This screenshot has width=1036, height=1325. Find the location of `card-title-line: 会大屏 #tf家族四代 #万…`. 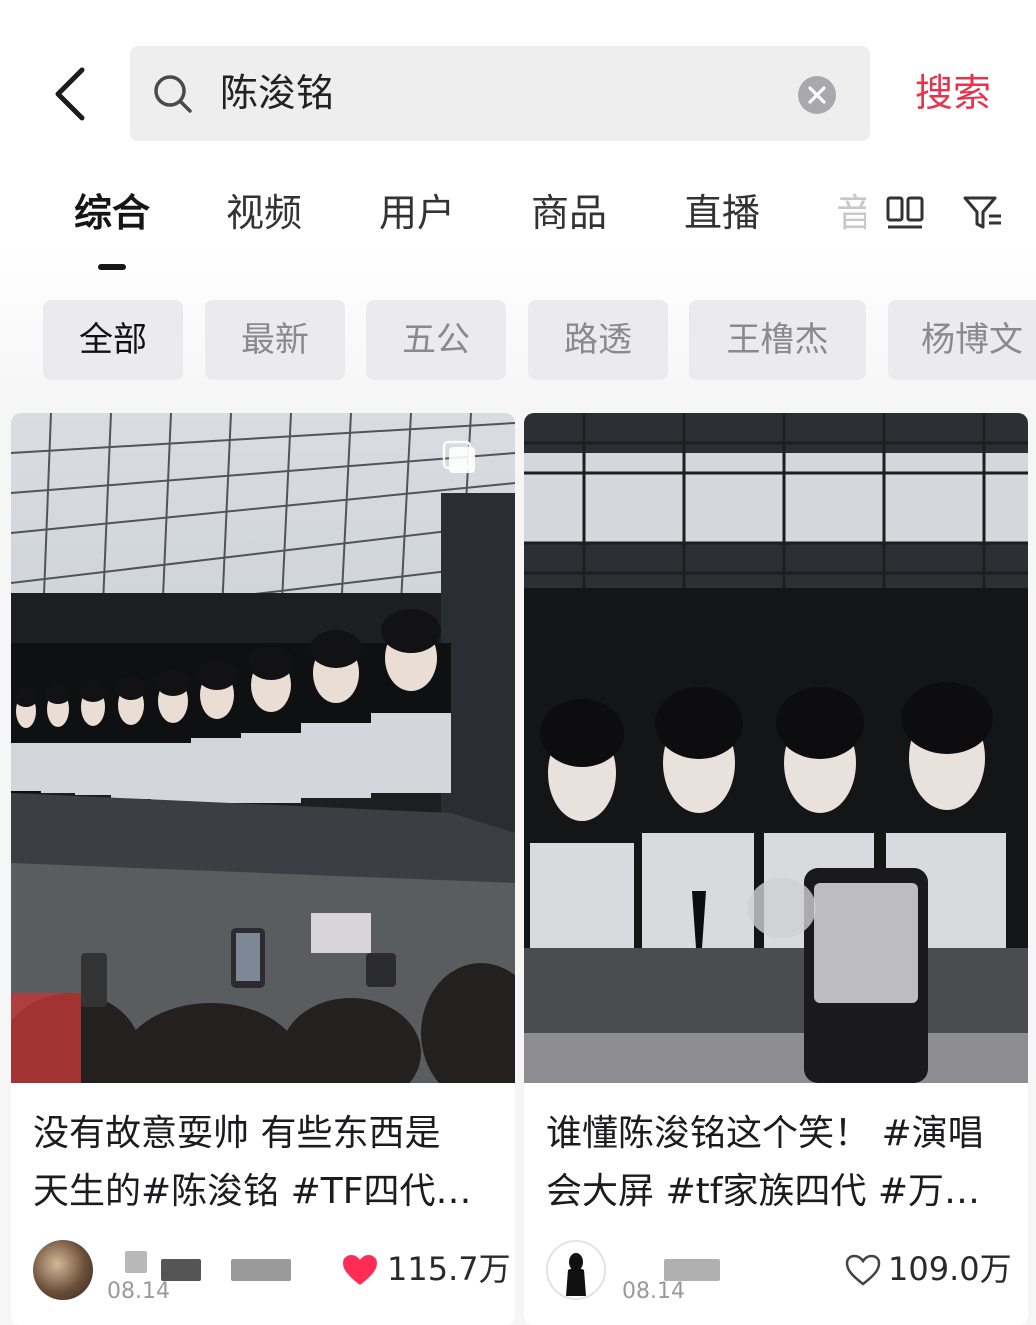

card-title-line: 会大屏 #tf家族四代 #万… is located at coordinates (763, 1191).